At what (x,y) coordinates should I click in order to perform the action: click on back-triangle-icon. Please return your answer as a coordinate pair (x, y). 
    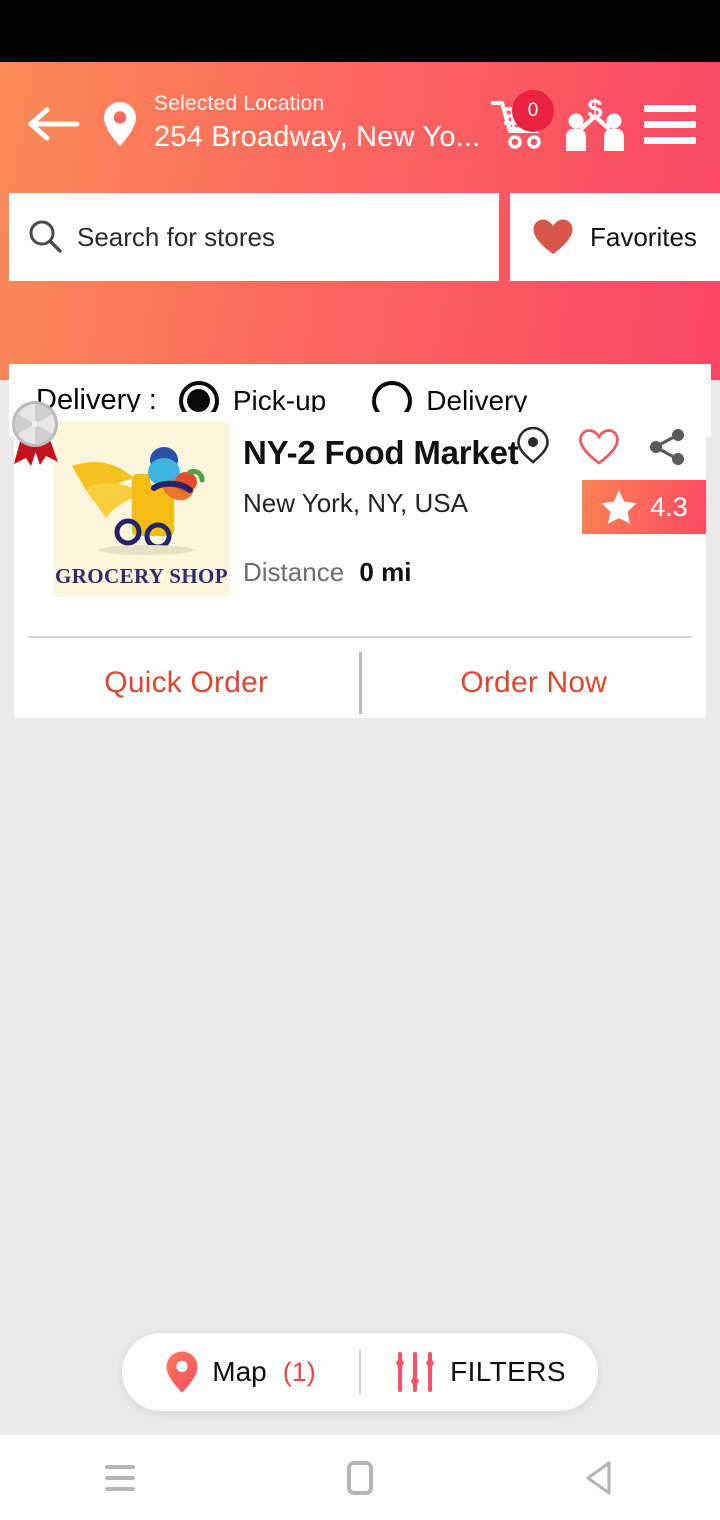
    Looking at the image, I should click on (598, 1477).